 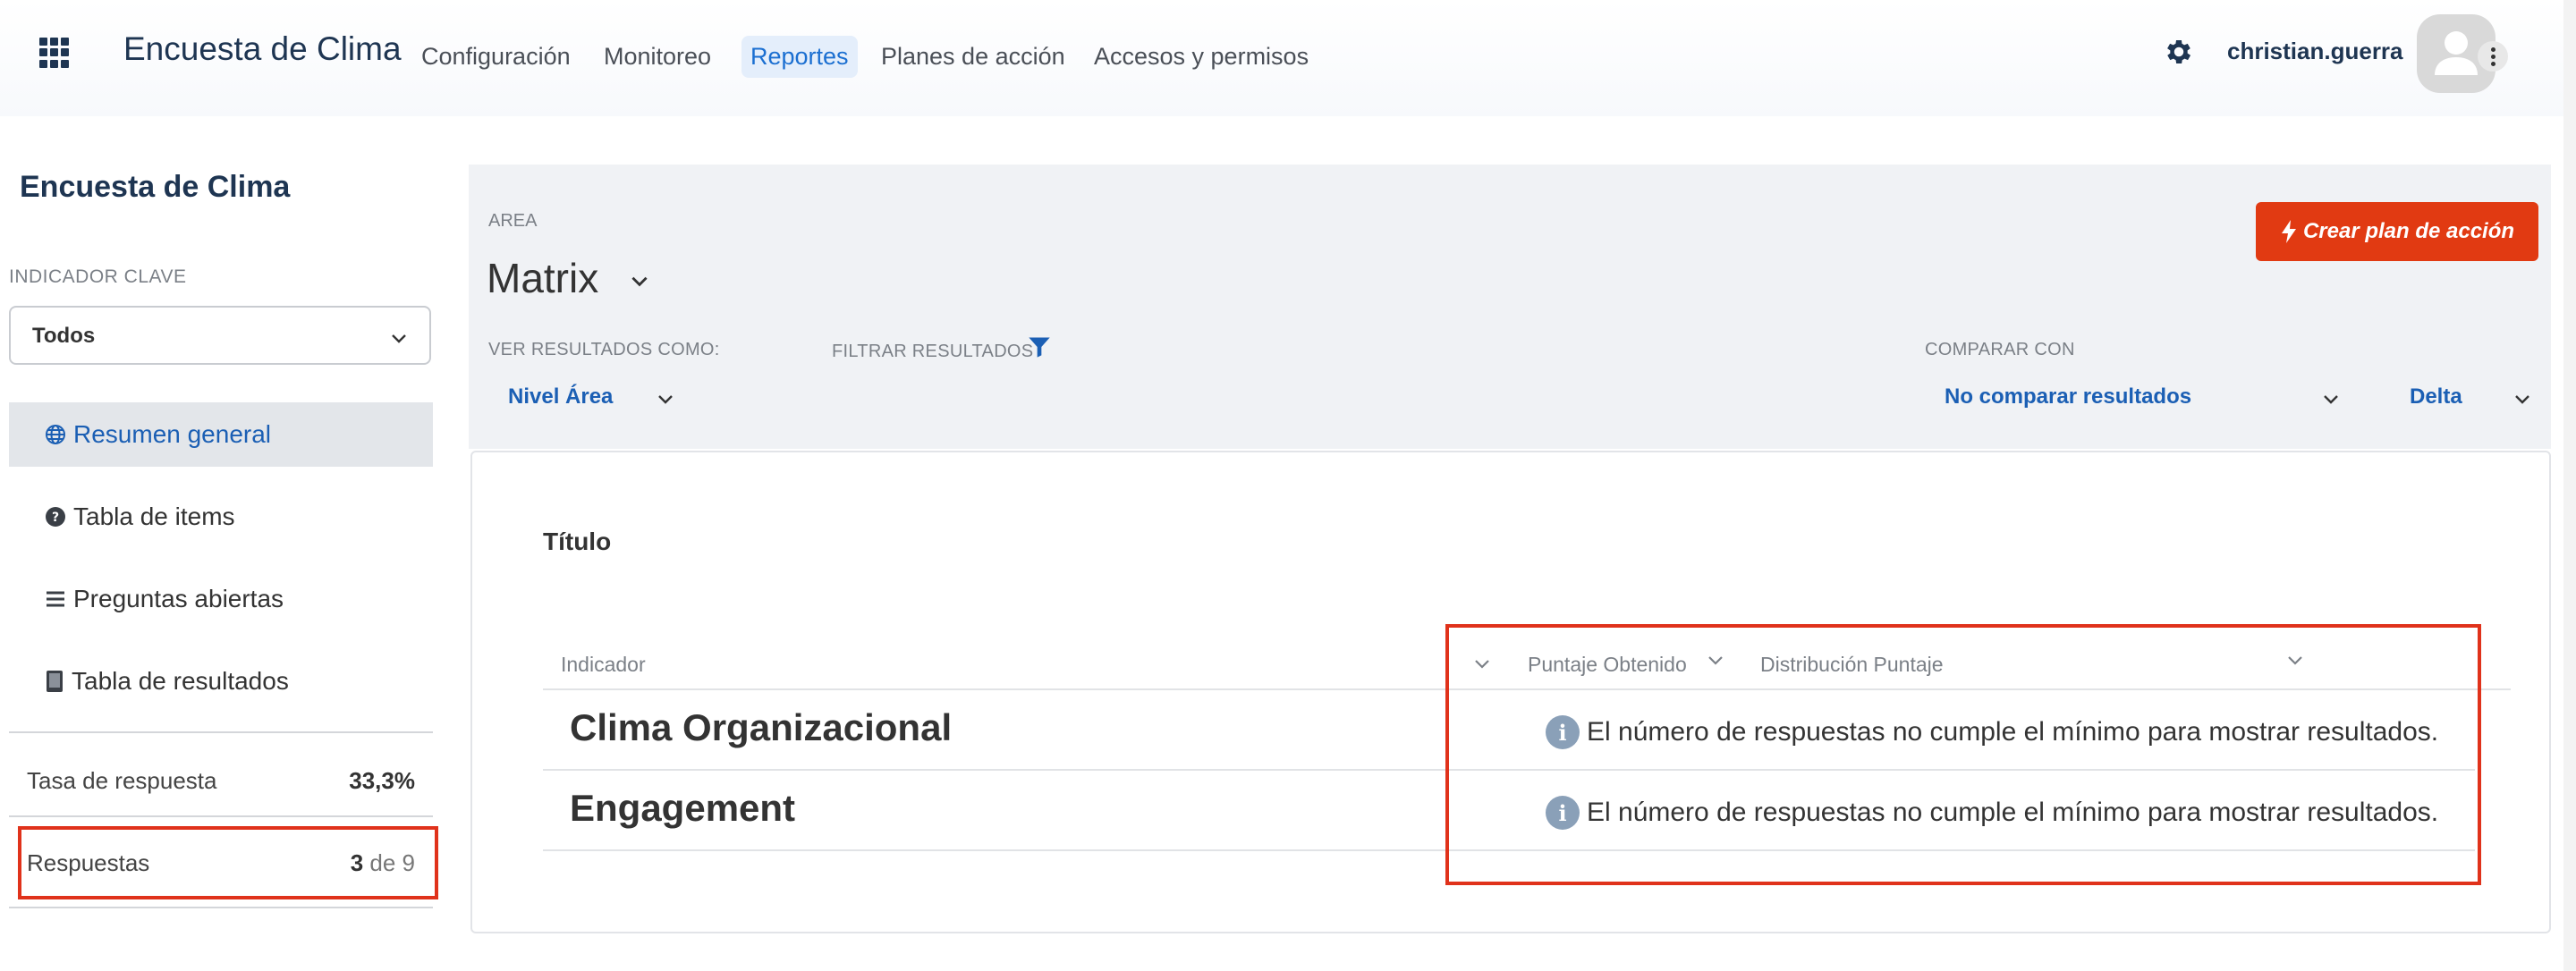 What do you see at coordinates (2493, 57) in the screenshot?
I see `kebab-menu-icon` at bounding box center [2493, 57].